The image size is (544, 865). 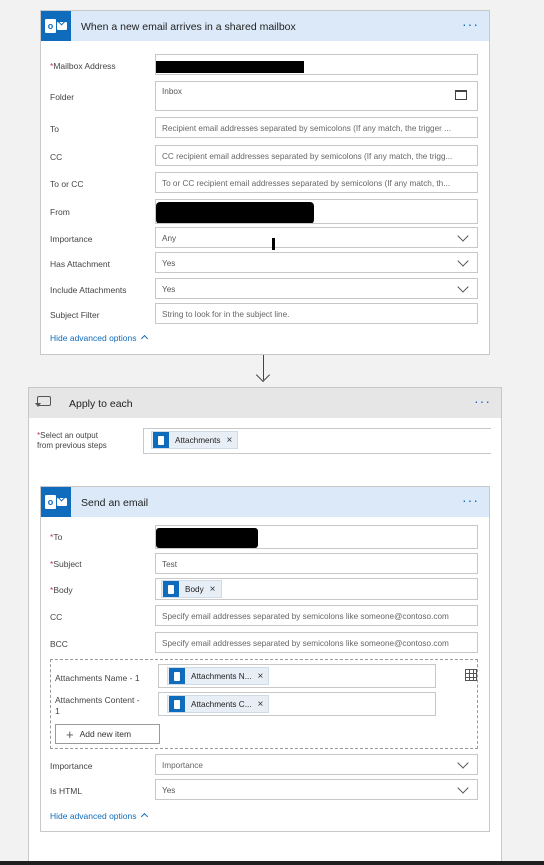 I want to click on add-new-item-button: + Add new item, so click(x=107, y=734).